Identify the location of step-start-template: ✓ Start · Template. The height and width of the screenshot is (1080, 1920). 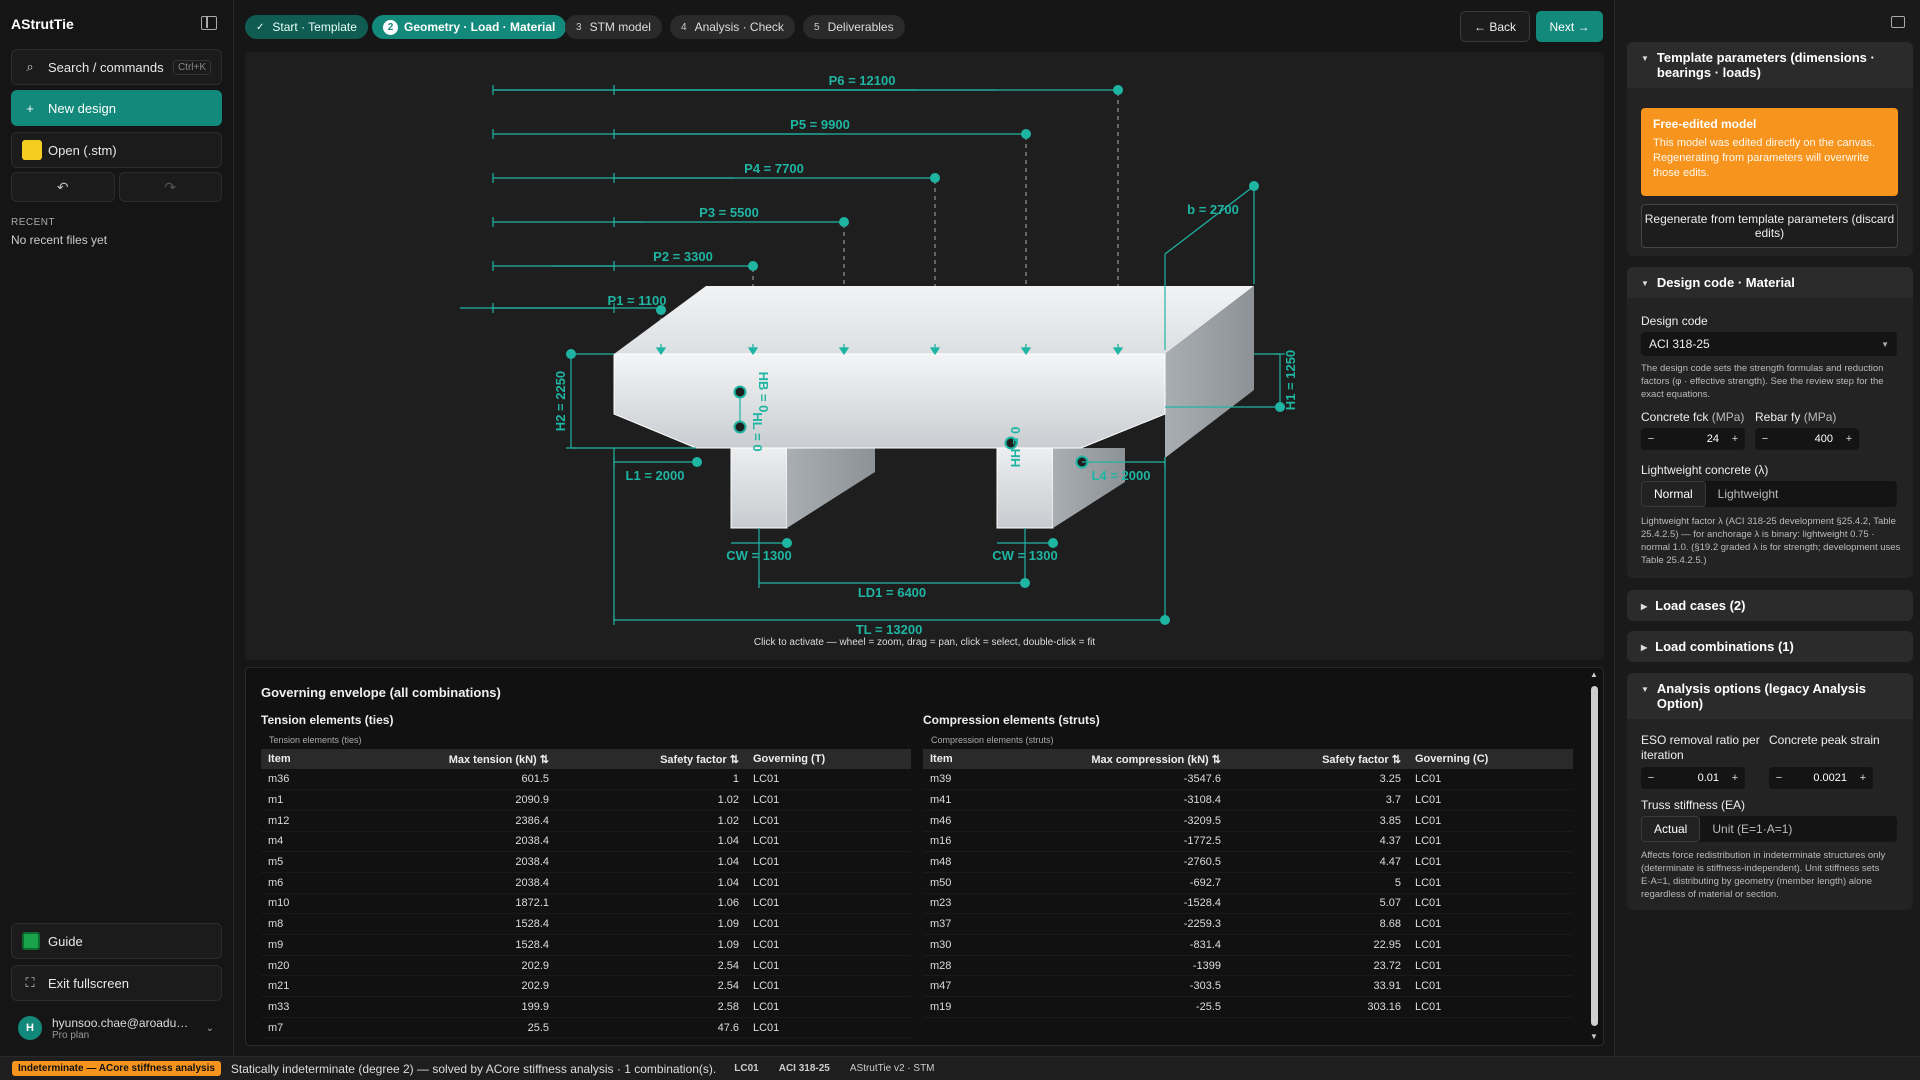
(306, 27).